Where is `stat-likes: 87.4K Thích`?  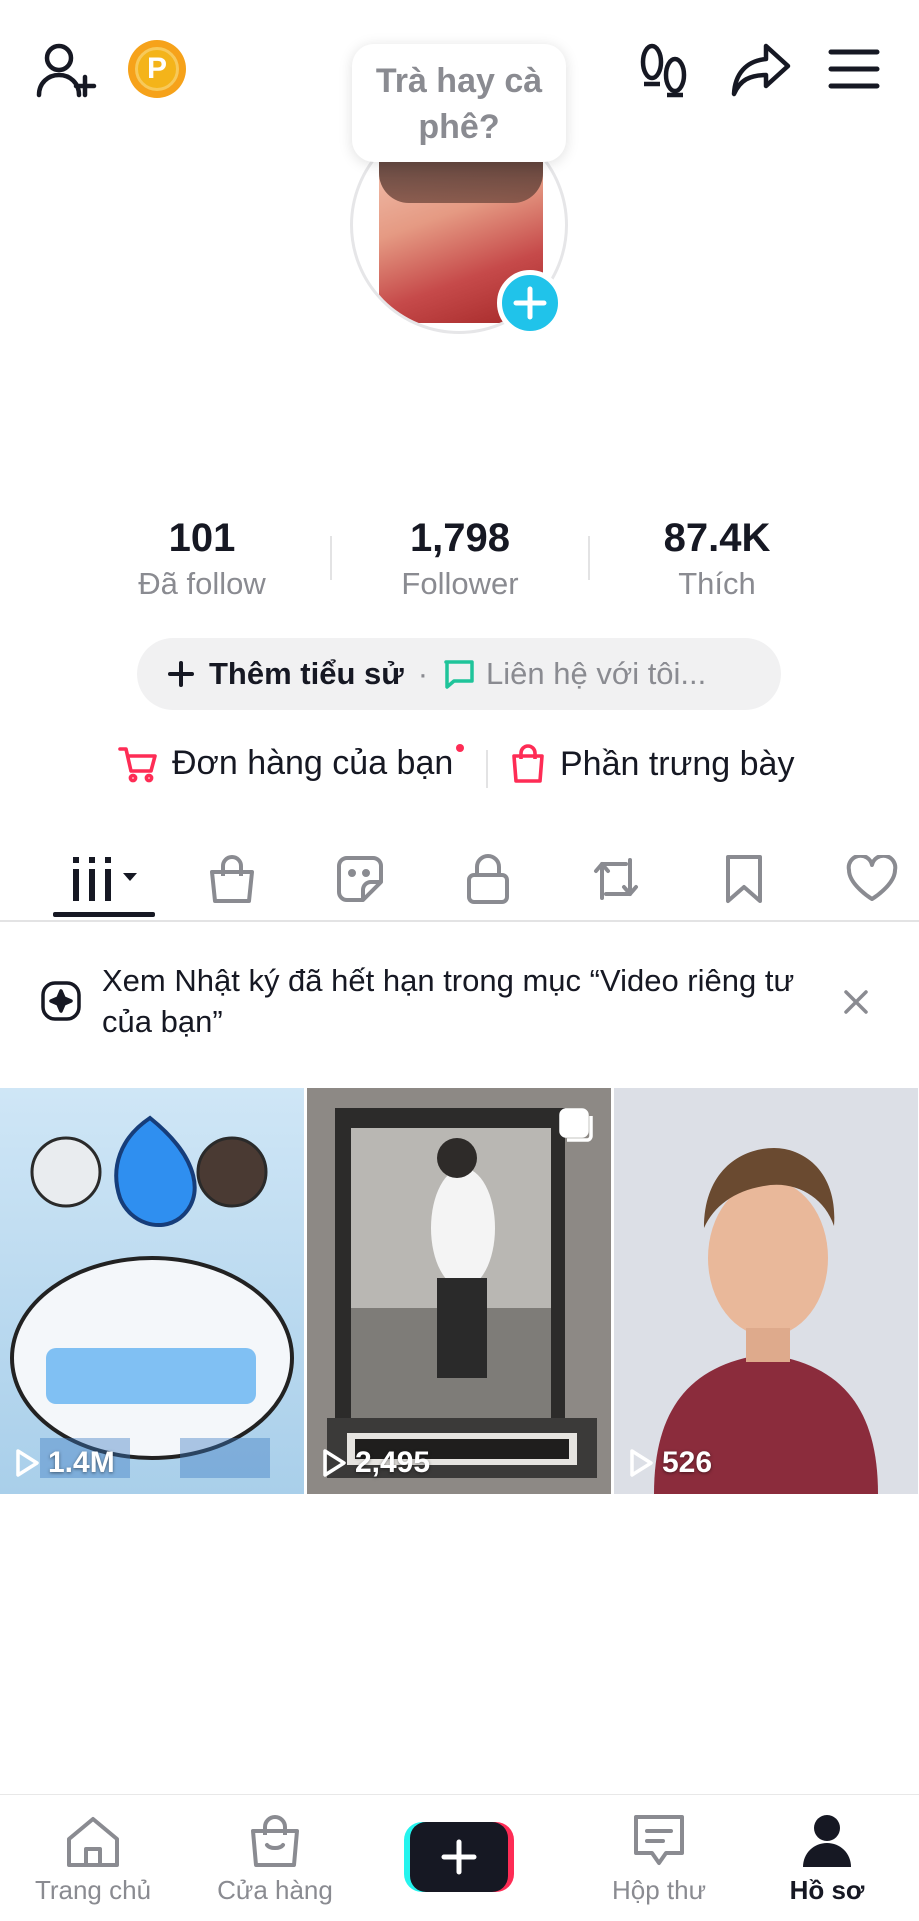 stat-likes: 87.4K Thích is located at coordinates (717, 558).